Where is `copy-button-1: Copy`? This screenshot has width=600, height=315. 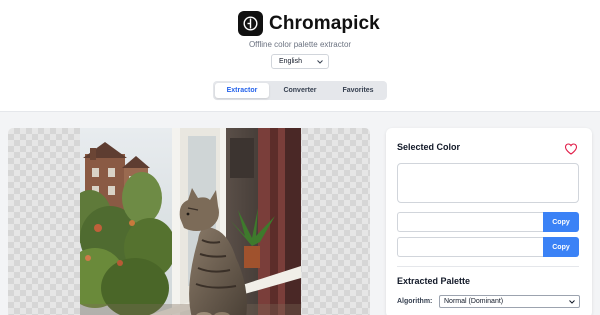 copy-button-1: Copy is located at coordinates (561, 222).